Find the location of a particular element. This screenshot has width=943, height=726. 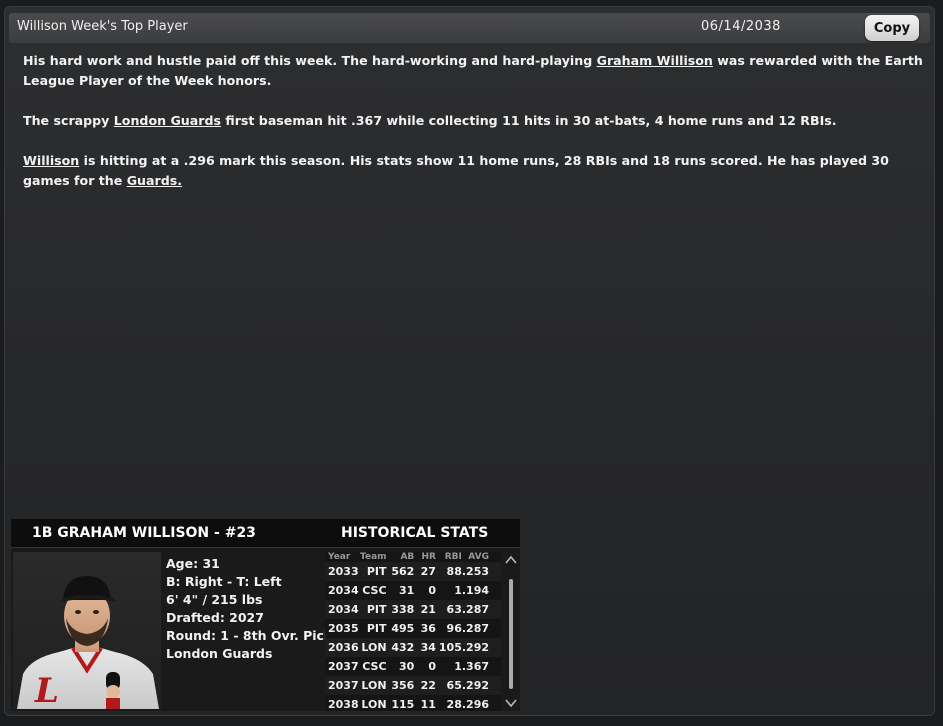

table-row: 2035 PIT 495 36 96 .287 is located at coordinates (413, 628).